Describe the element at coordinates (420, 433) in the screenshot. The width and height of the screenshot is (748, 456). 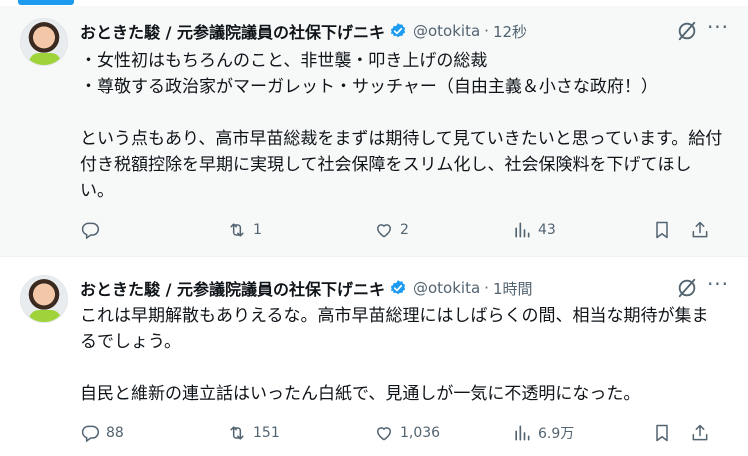
I see `like-count: 1,036` at that location.